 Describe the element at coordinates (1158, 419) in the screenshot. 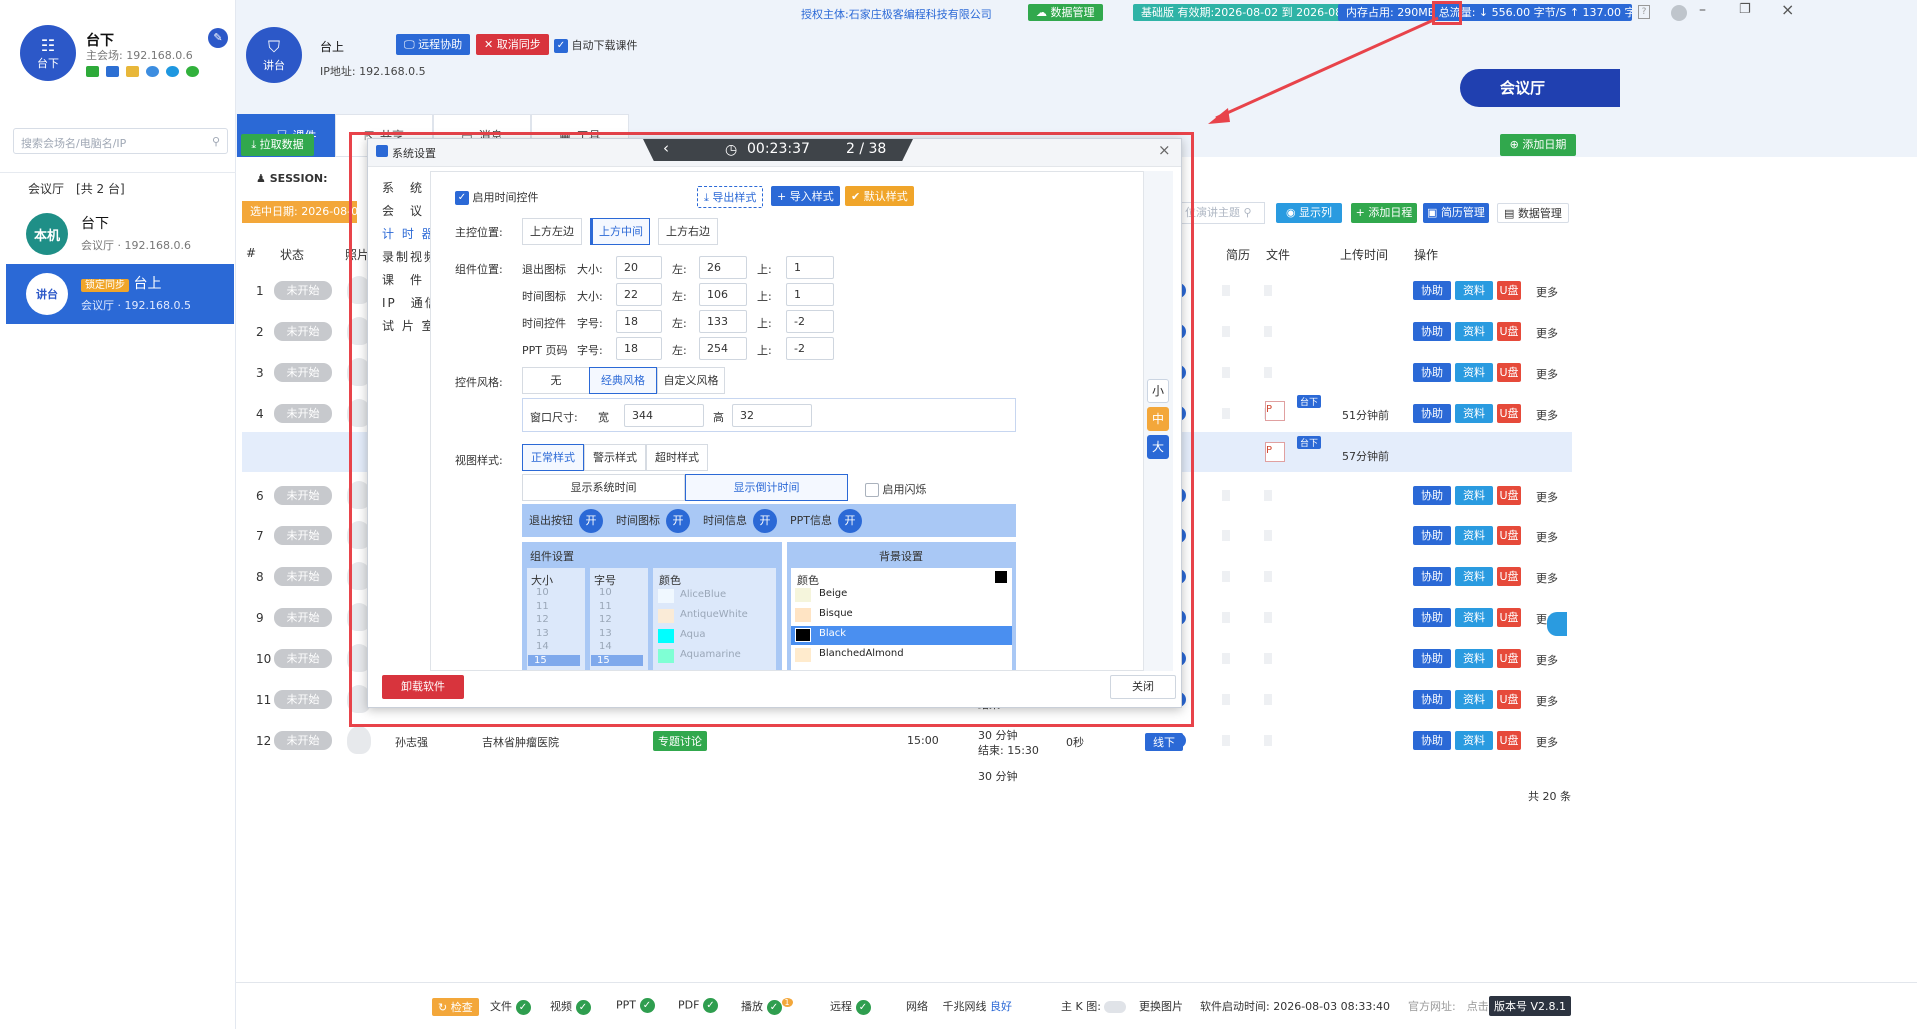

I see `size-medium-button: 中` at that location.